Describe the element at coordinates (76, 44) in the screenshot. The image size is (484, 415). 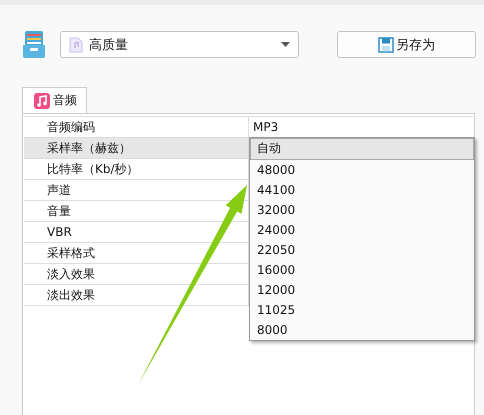
I see `audio-file-icon` at that location.